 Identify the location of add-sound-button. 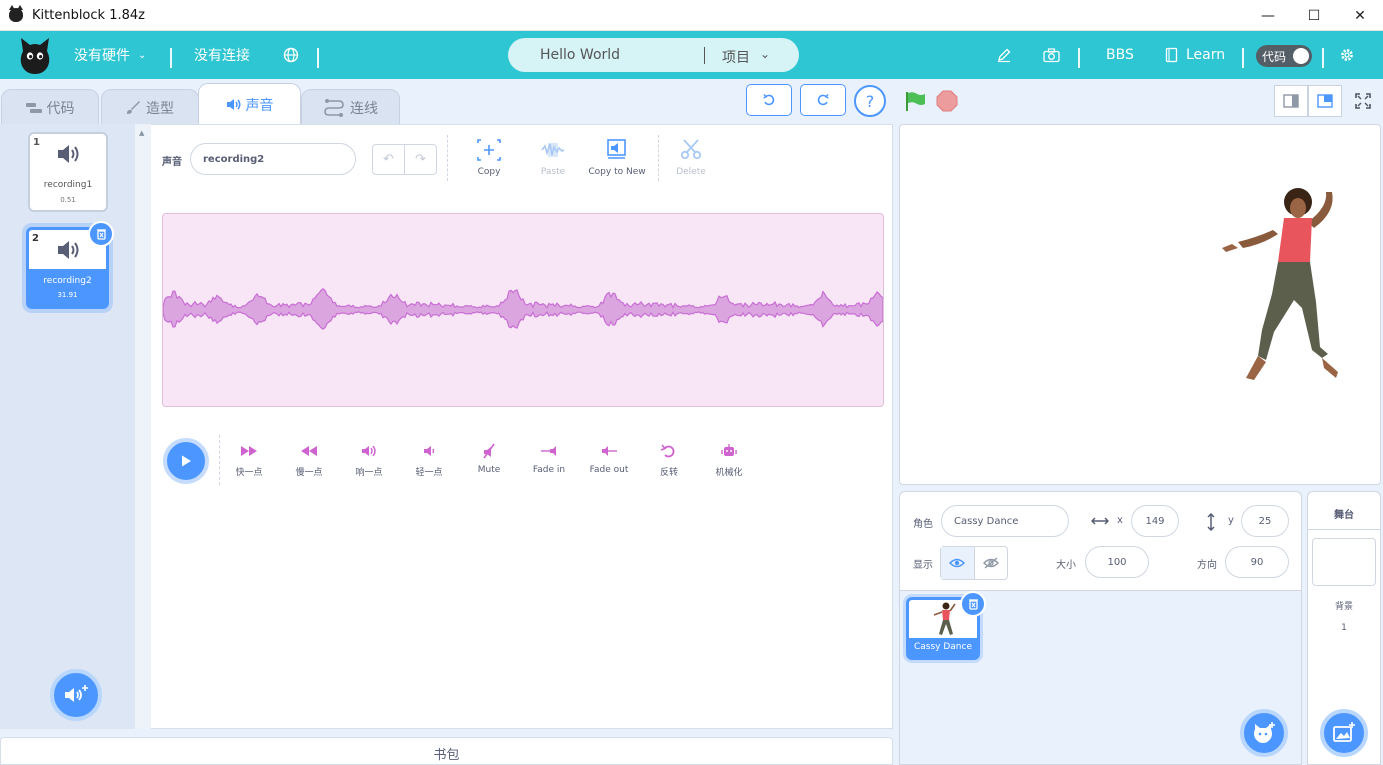
(76, 695).